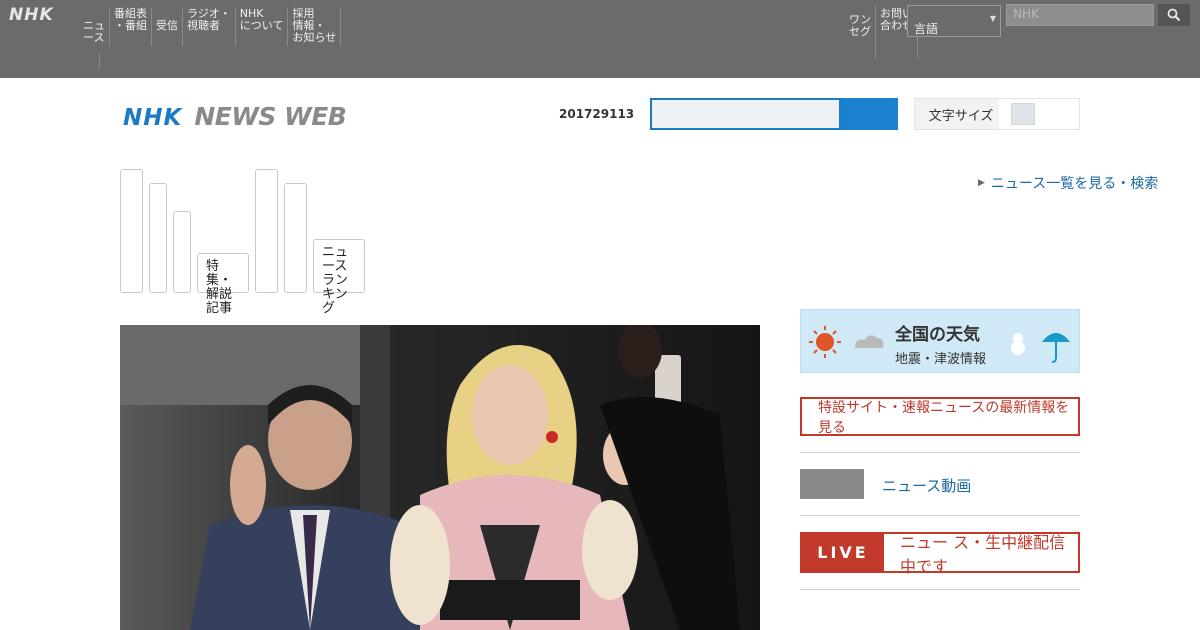 Image resolution: width=1200 pixels, height=630 pixels. Describe the element at coordinates (153, 118) in the screenshot. I see `brand-nhk: NHK` at that location.